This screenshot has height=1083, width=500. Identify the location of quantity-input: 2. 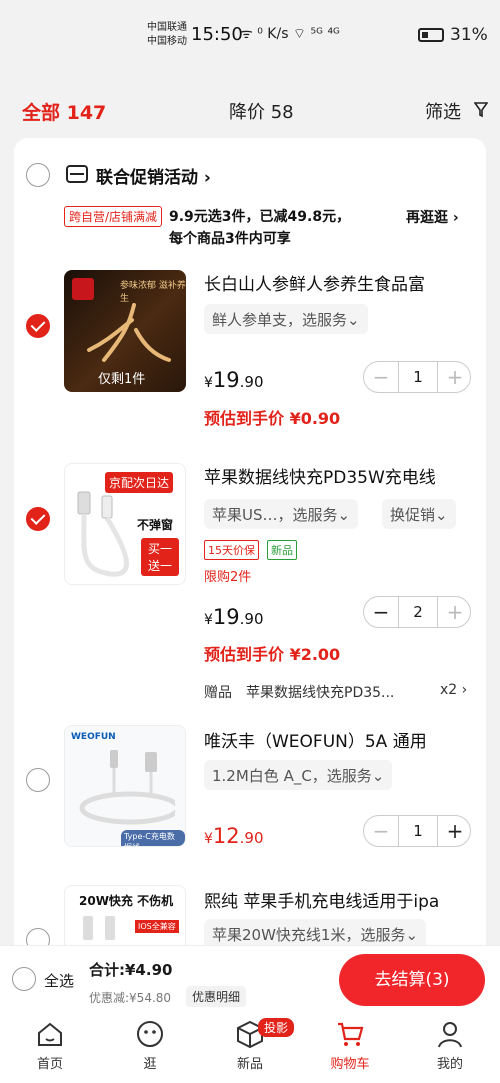
(418, 612).